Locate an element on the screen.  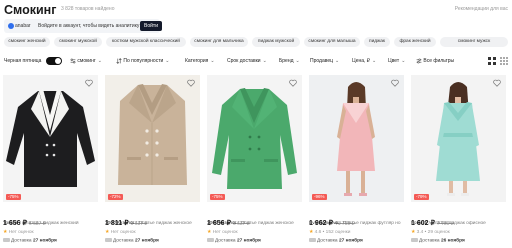
grid-view-icon is located at coordinates (492, 61).